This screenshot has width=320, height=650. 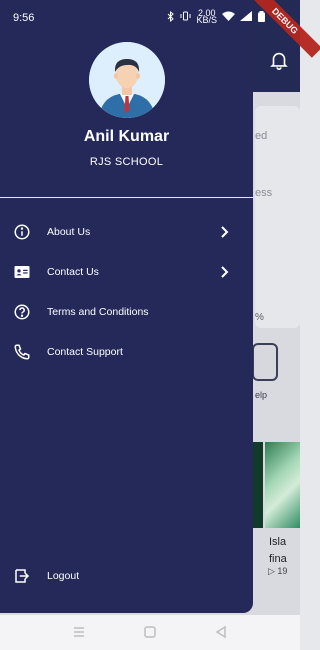 What do you see at coordinates (126, 162) in the screenshot?
I see `school-name: RJS SCHOOL` at bounding box center [126, 162].